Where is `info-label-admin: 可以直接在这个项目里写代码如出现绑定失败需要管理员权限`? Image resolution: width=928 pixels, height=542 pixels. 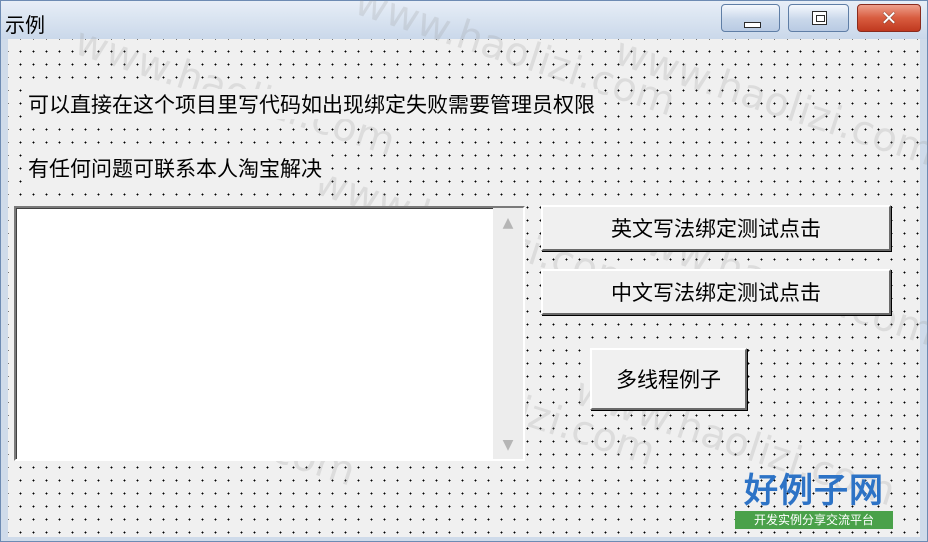
info-label-admin: 可以直接在这个项目里写代码如出现绑定失败需要管理员权限 is located at coordinates (311, 104).